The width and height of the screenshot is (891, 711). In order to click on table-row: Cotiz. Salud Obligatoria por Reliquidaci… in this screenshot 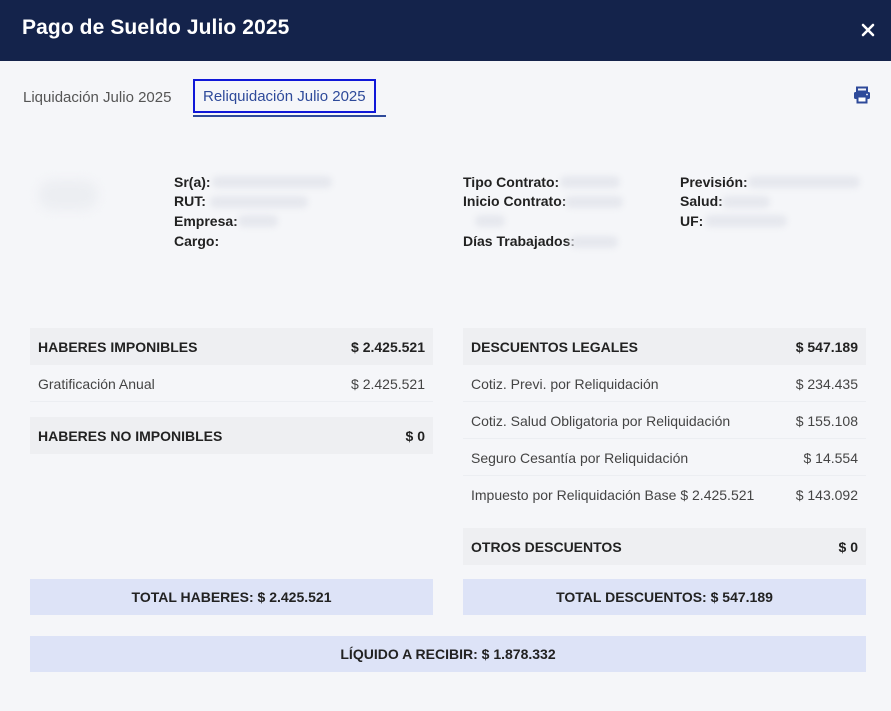, I will do `click(664, 420)`.